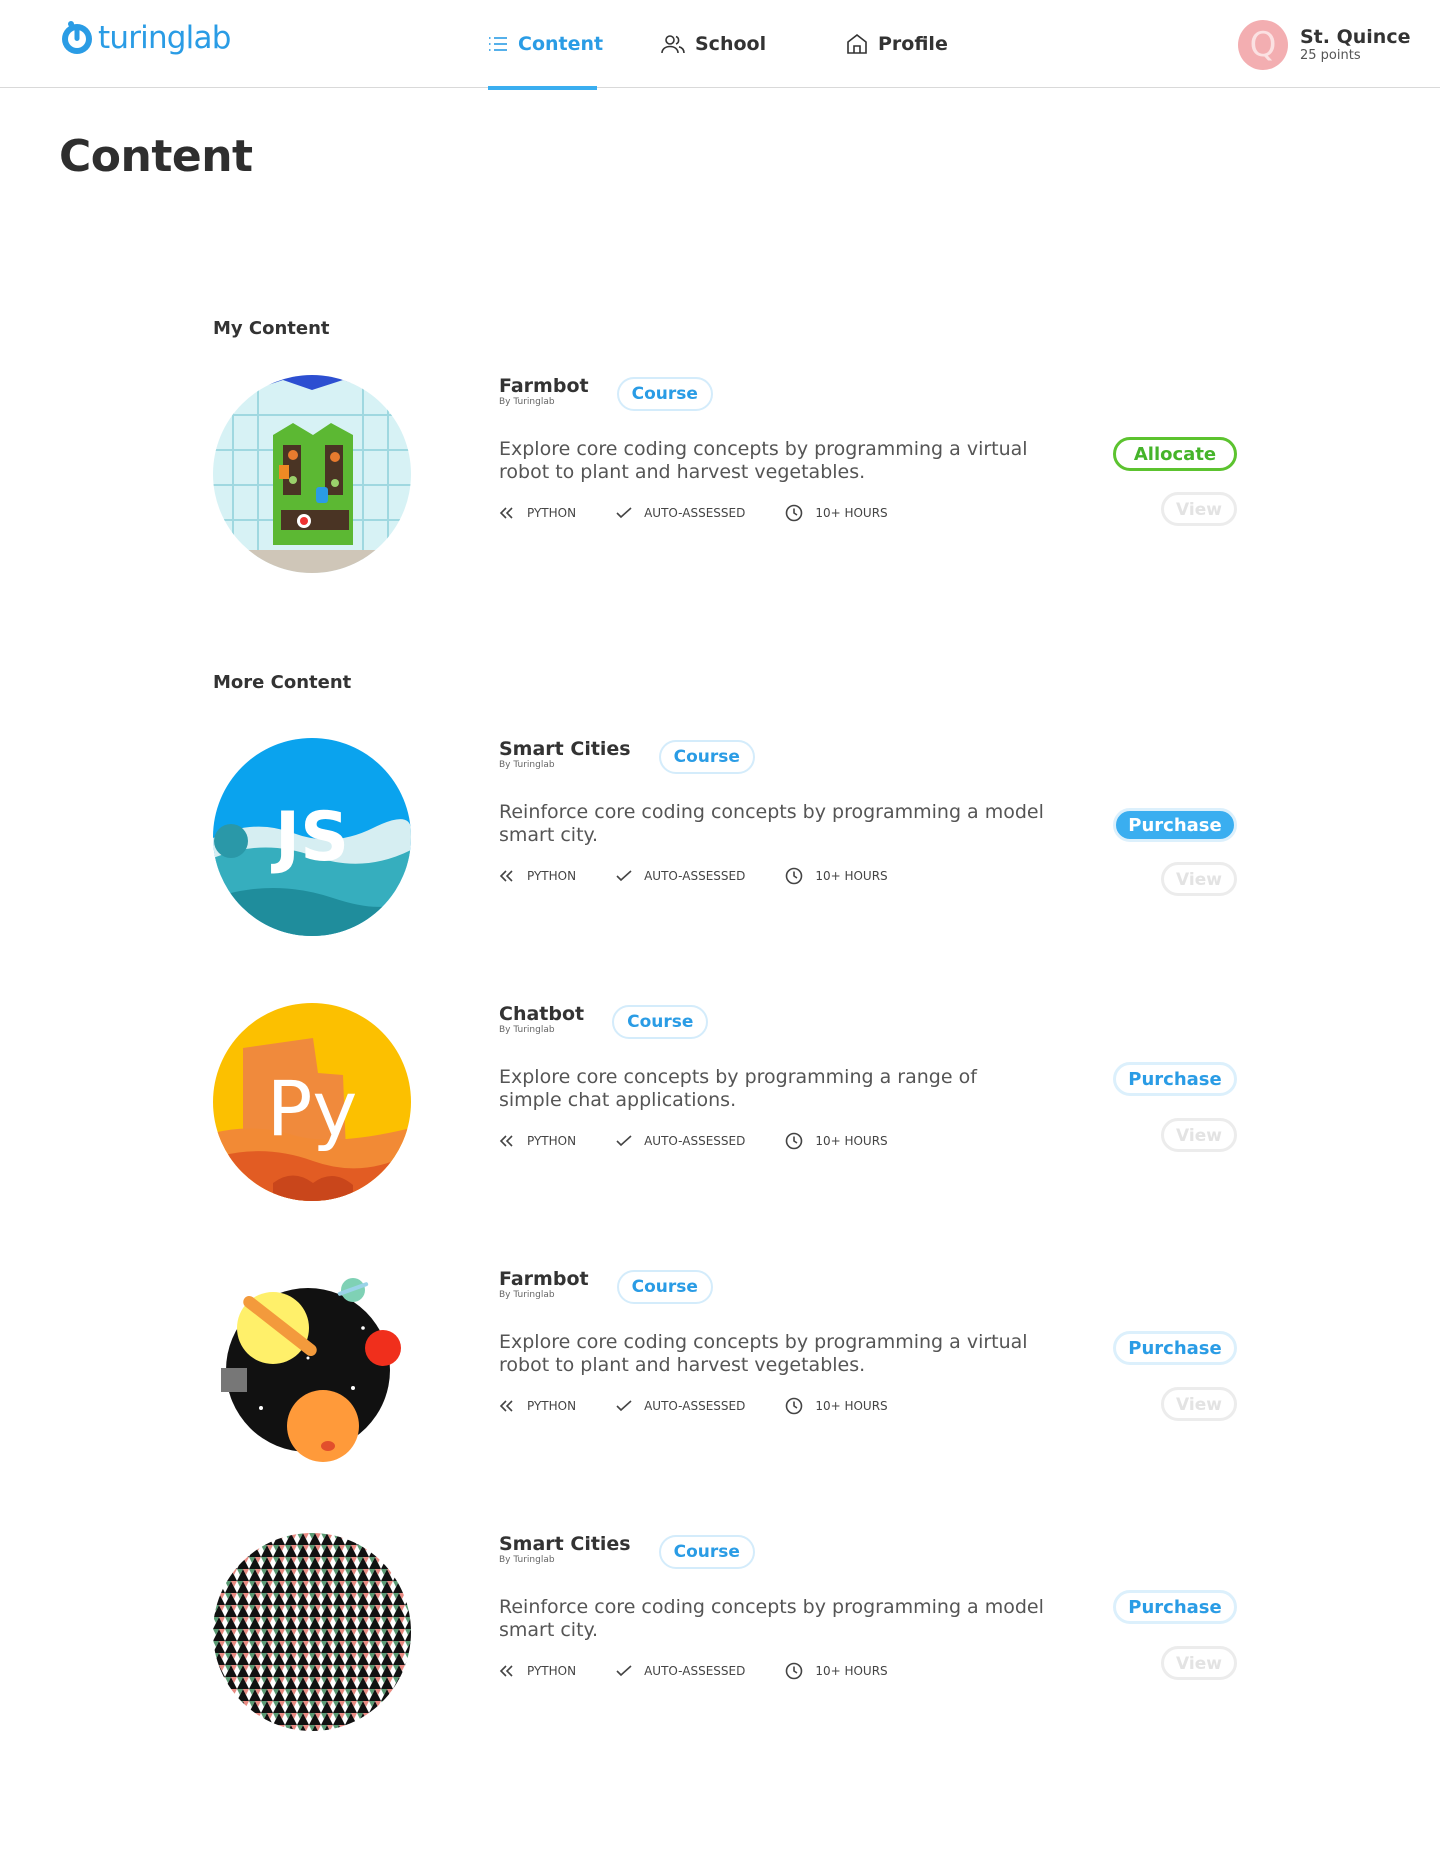 This screenshot has width=1440, height=1853. I want to click on allocate-button: Allocate, so click(1175, 454).